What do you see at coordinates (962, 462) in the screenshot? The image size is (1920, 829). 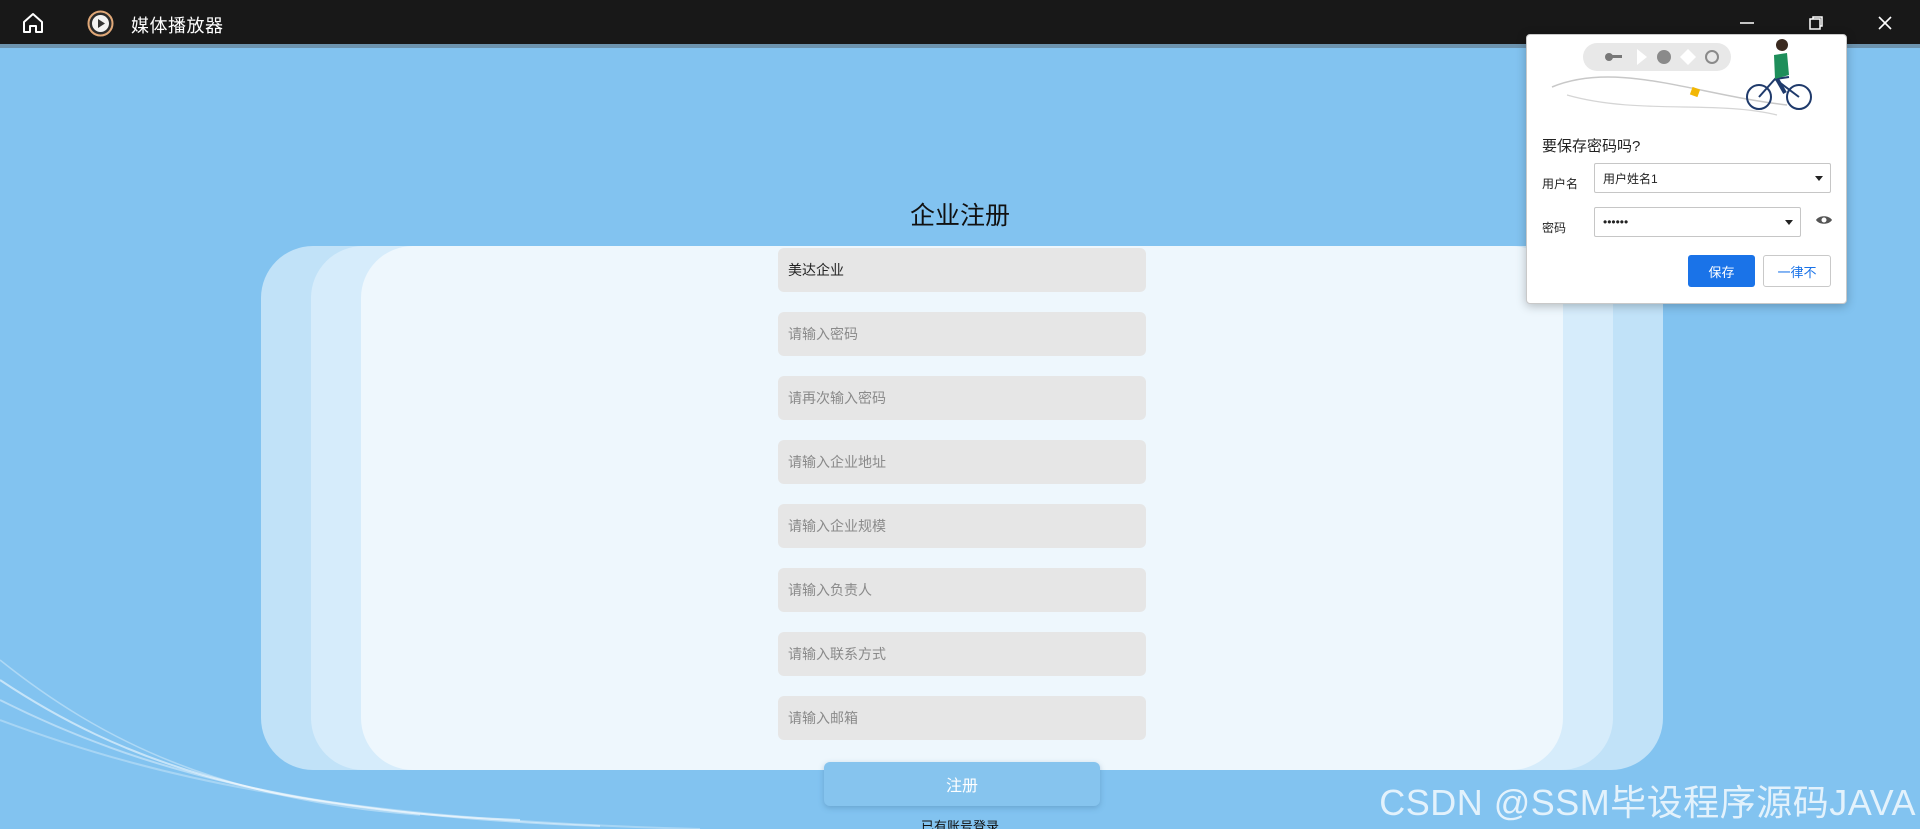 I see `company-address-input` at bounding box center [962, 462].